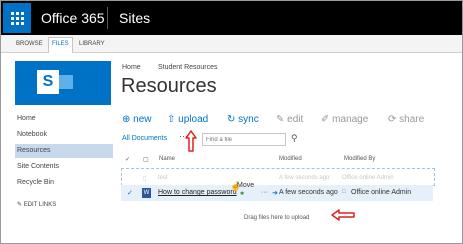 This screenshot has height=244, width=463. What do you see at coordinates (325, 119) in the screenshot?
I see `wrench-icon: ✐` at bounding box center [325, 119].